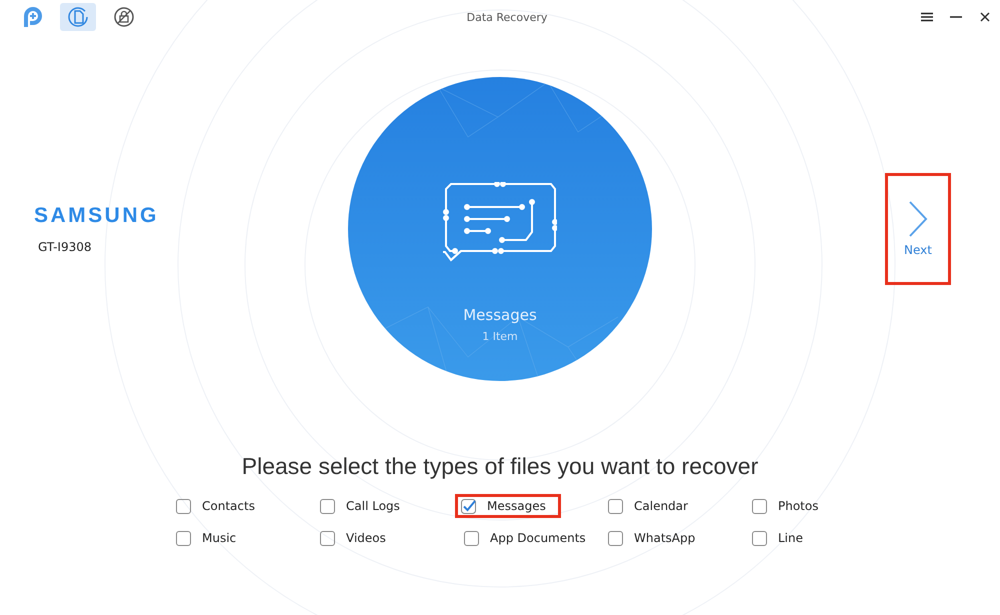 Image resolution: width=1000 pixels, height=615 pixels. What do you see at coordinates (652, 538) in the screenshot?
I see `file-type-checkbox: WhatsApp` at bounding box center [652, 538].